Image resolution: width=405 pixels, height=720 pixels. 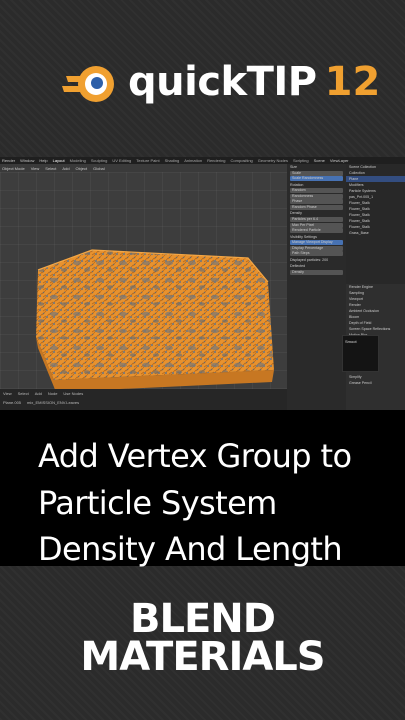 I want to click on quicktip-brand: quickTIP 12, so click(x=220, y=82).